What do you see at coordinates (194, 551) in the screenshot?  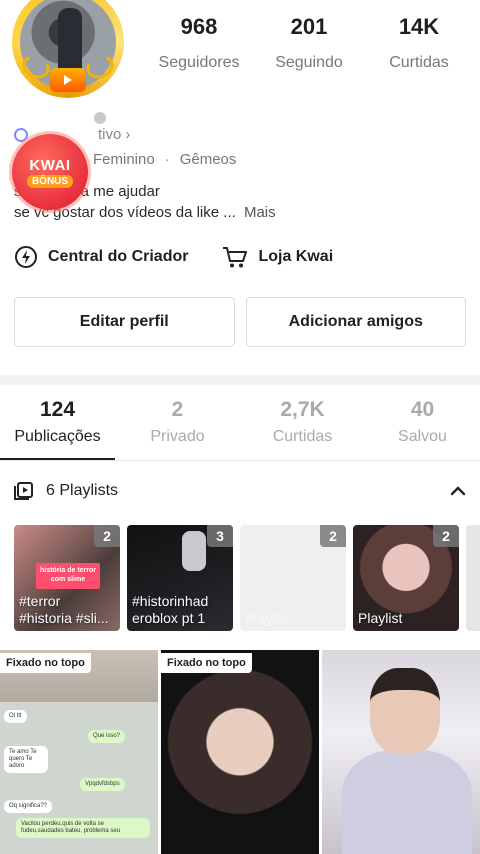 I see `playlist-thumbnail-figure` at bounding box center [194, 551].